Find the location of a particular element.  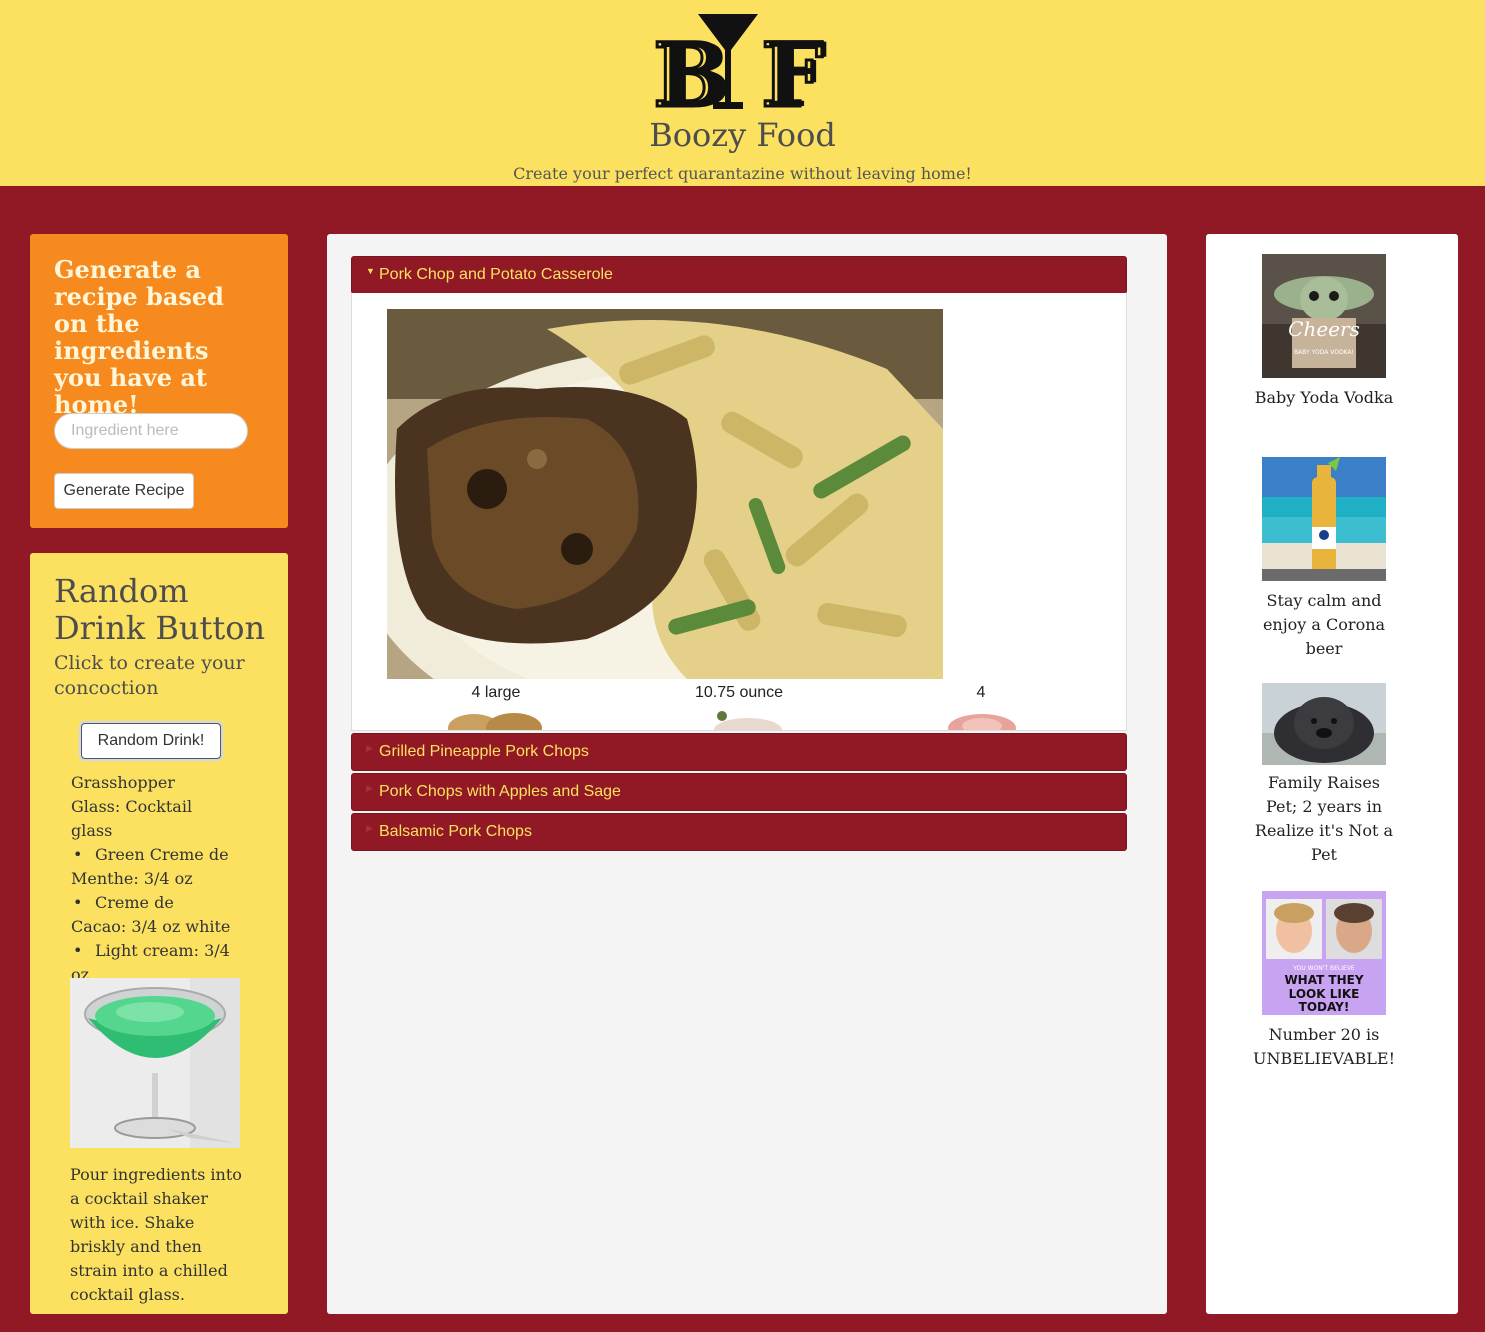

ingredient-amount: 4 is located at coordinates (981, 692).